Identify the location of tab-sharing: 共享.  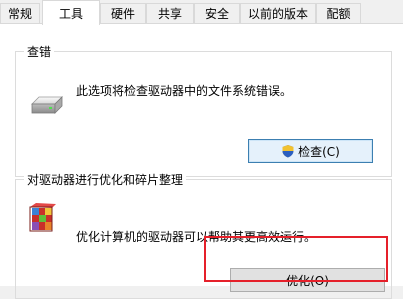
(170, 13).